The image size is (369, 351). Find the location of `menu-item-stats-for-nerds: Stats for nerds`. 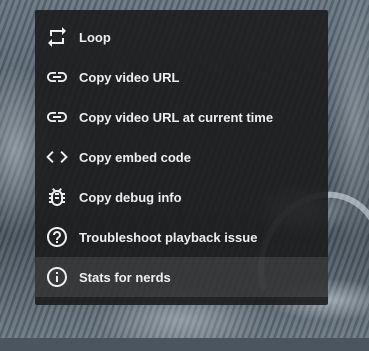

menu-item-stats-for-nerds: Stats for nerds is located at coordinates (181, 277).